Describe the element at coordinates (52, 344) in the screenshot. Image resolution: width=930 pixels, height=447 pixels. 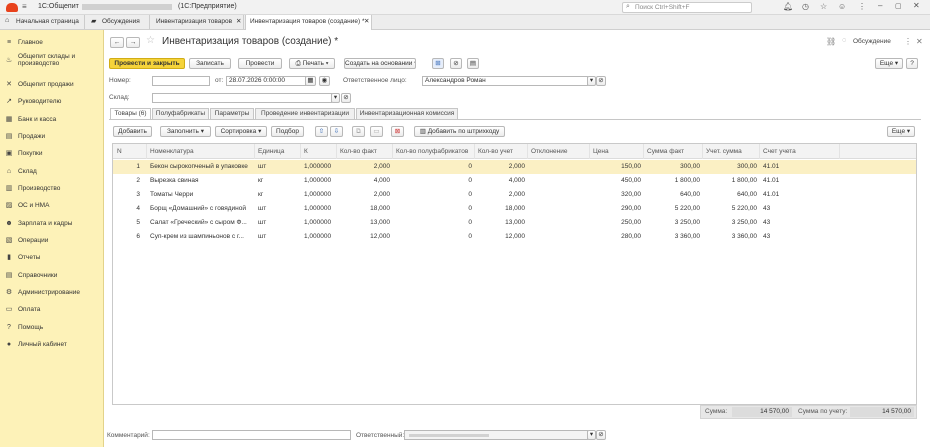
I see `sidebar-item: ● Личный кабинет` at that location.